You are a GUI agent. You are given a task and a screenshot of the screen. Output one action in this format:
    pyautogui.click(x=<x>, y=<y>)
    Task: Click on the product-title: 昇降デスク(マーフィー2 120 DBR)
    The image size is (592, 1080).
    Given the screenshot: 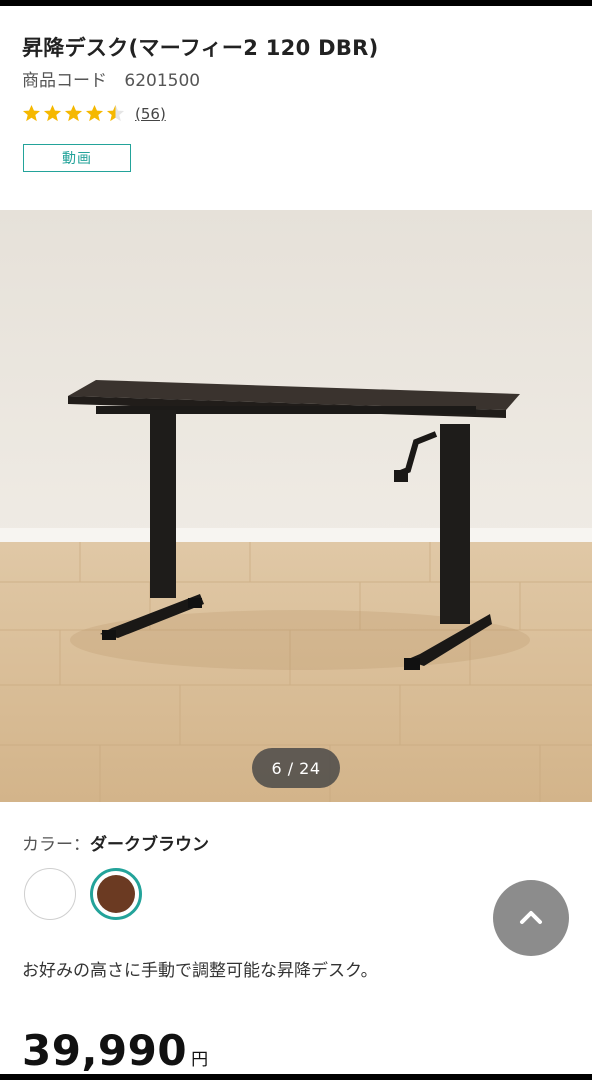 What is the action you would take?
    pyautogui.click(x=200, y=48)
    